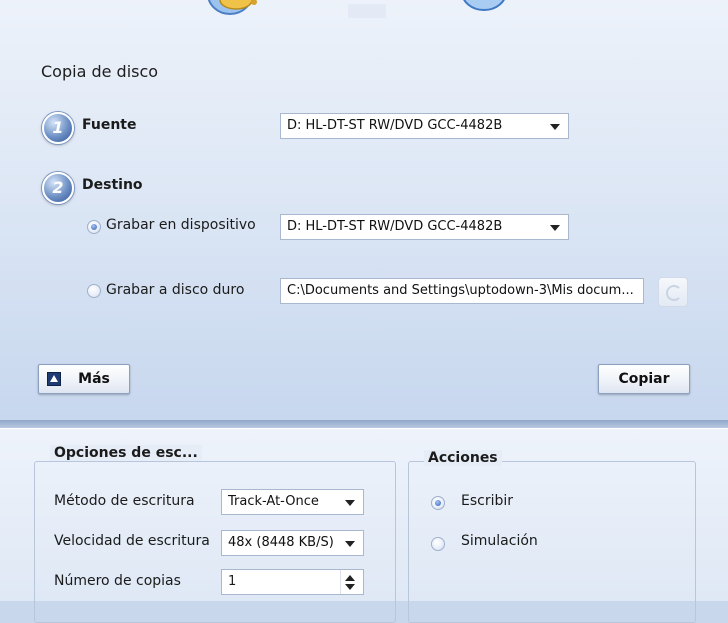  I want to click on destination-device-dropdown: D: HL-DT-ST RW/DVD GCC-4482B, so click(424, 227).